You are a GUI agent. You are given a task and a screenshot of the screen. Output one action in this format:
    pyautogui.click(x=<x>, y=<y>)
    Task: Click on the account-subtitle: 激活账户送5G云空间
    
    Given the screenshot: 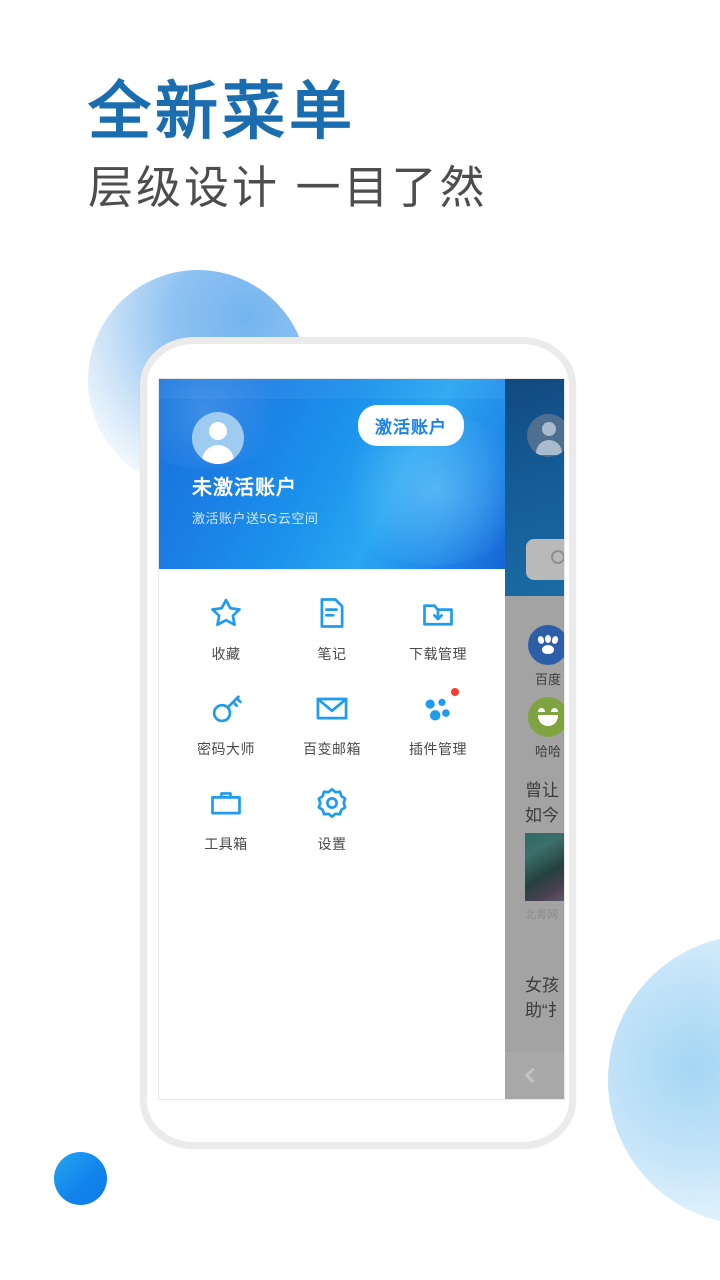 What is the action you would take?
    pyautogui.click(x=255, y=518)
    